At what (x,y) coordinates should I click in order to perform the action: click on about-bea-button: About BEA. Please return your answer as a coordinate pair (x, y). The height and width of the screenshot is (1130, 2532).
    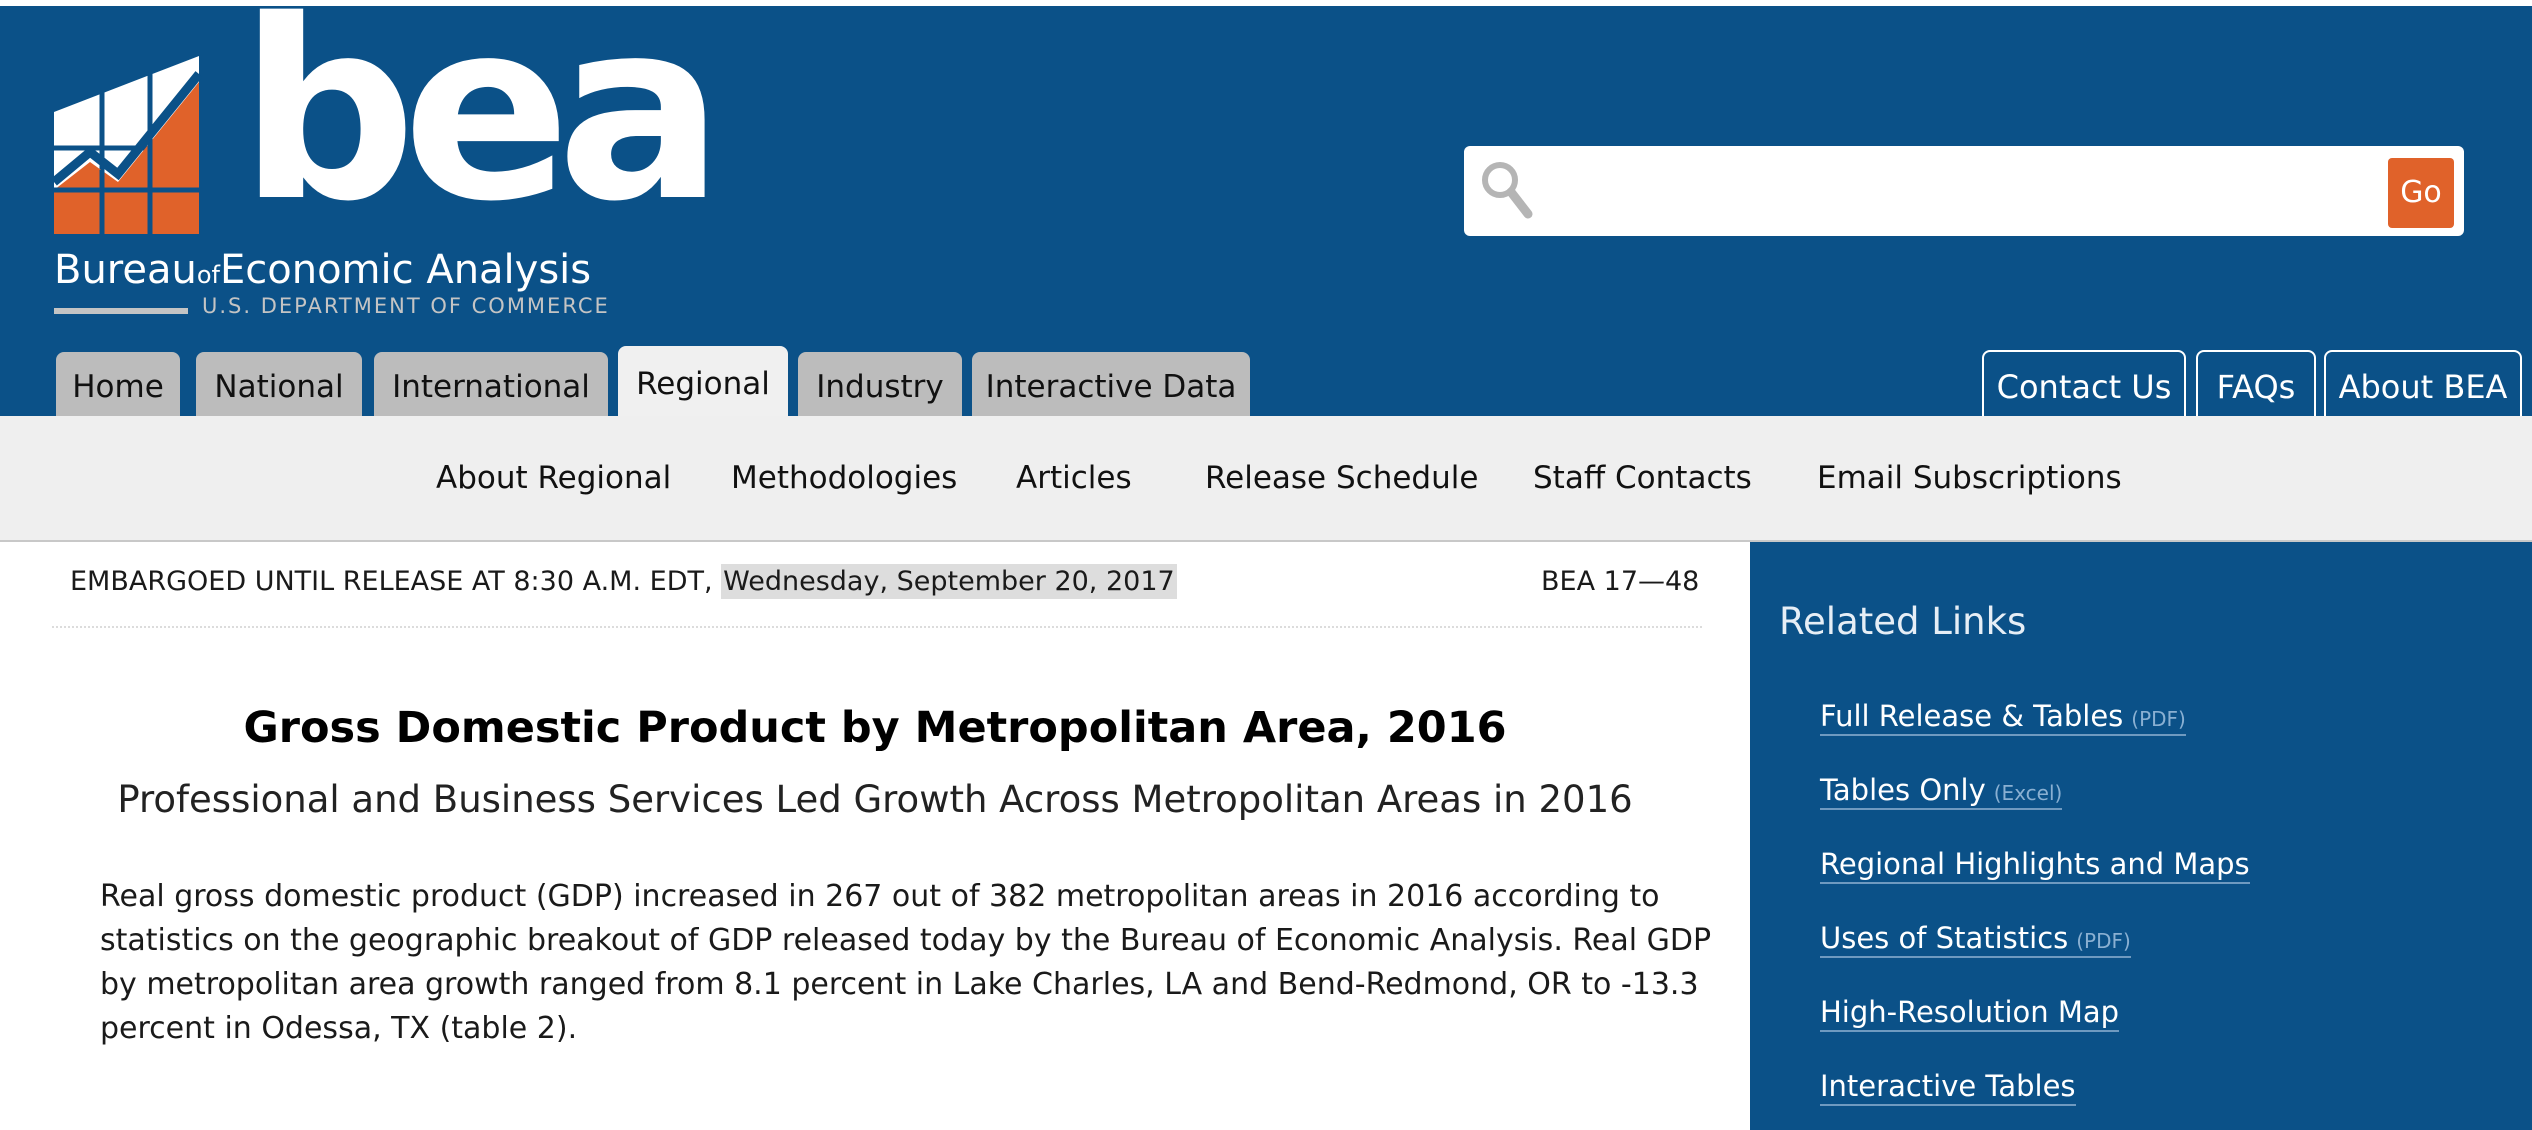
    Looking at the image, I should click on (2423, 386).